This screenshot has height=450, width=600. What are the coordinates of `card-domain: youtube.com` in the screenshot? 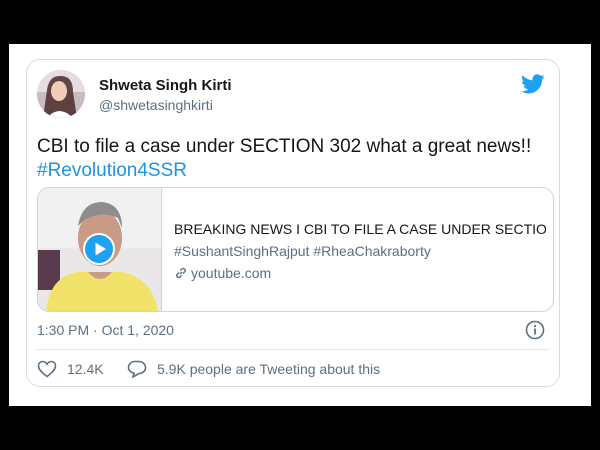 It's located at (222, 273).